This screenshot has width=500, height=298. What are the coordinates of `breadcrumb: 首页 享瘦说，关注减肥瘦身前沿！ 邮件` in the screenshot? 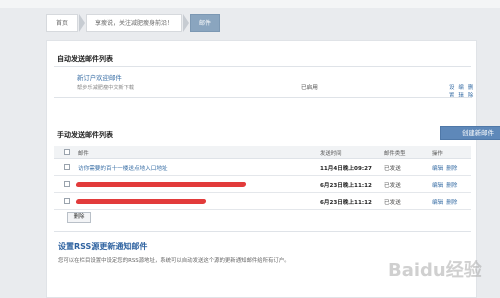 It's located at (133, 23).